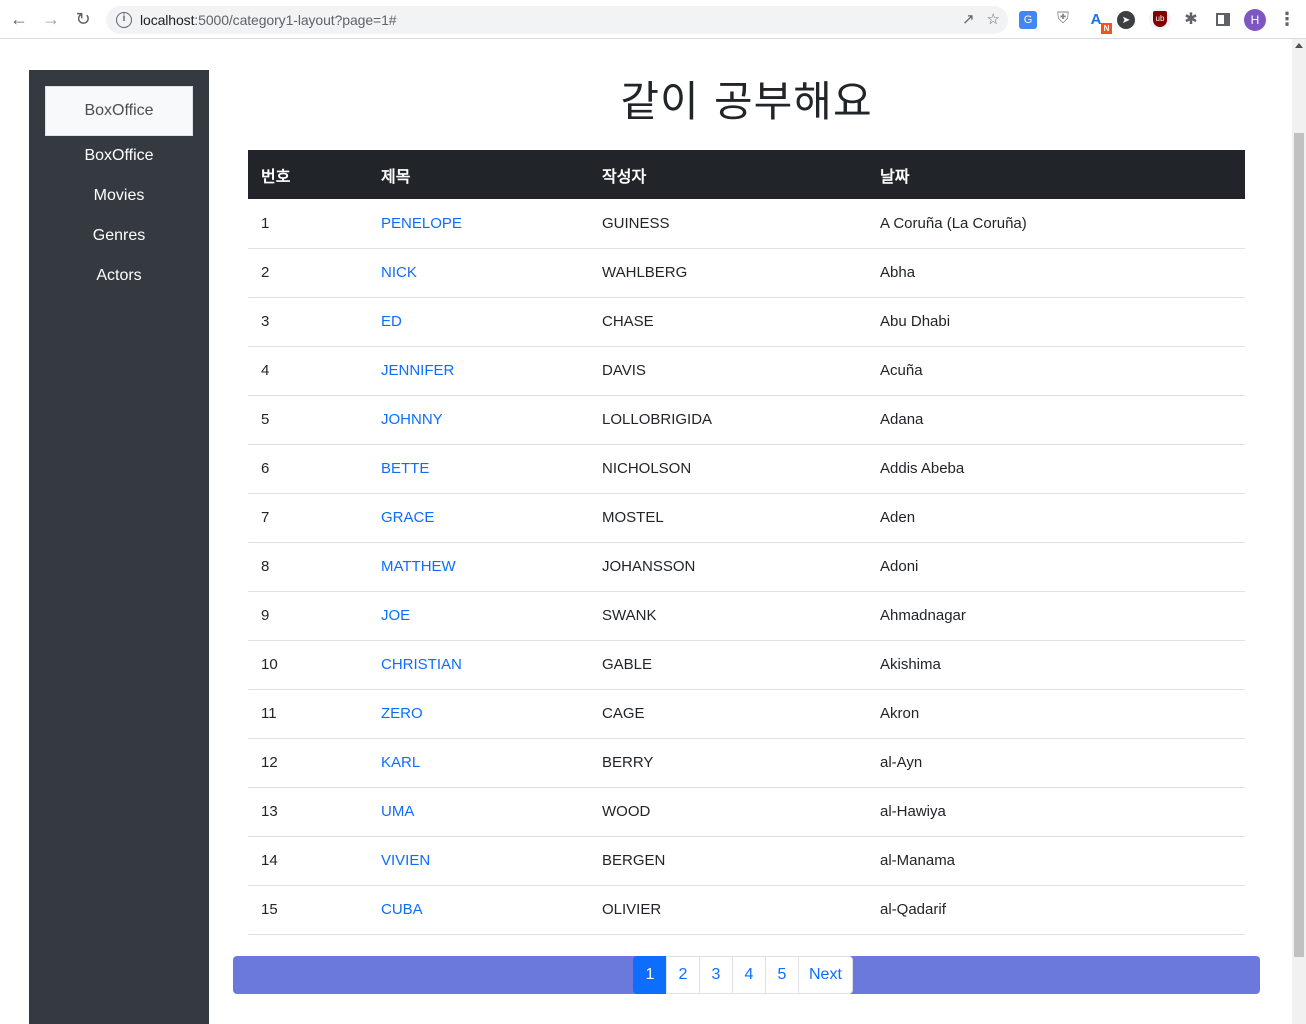  Describe the element at coordinates (1160, 19) in the screenshot. I see `ublock-extension-icon: ub` at that location.